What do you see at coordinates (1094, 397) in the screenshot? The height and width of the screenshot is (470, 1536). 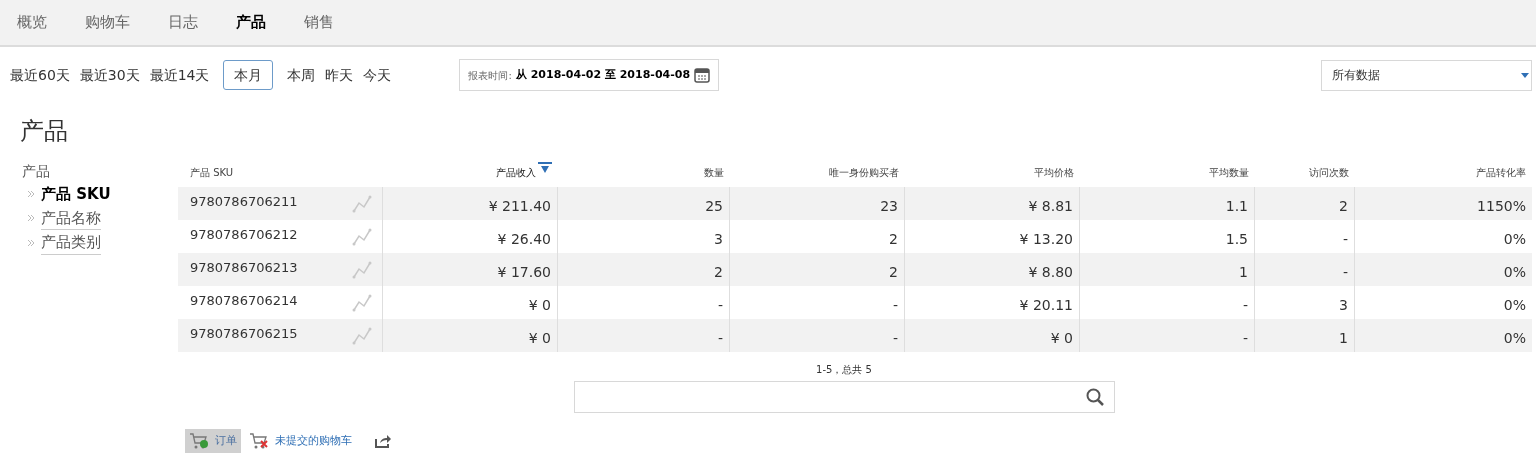 I see `search-icon` at bounding box center [1094, 397].